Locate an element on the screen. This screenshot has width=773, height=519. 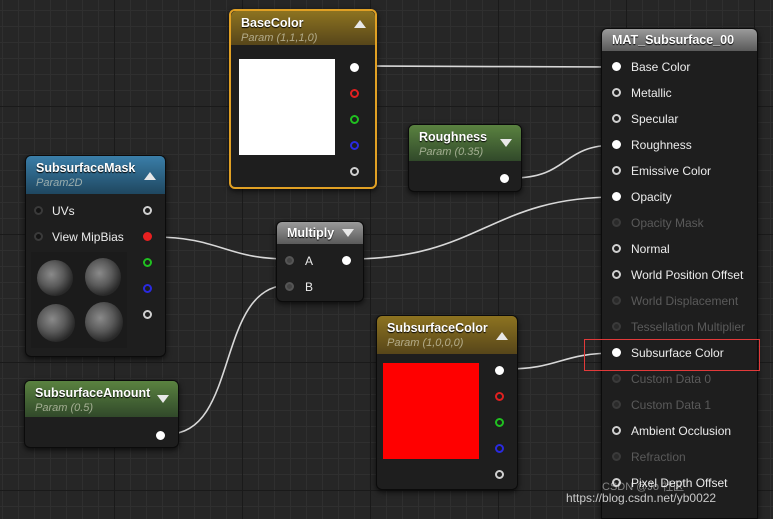
subsurfaceamount-output-pin is located at coordinates (160, 435).